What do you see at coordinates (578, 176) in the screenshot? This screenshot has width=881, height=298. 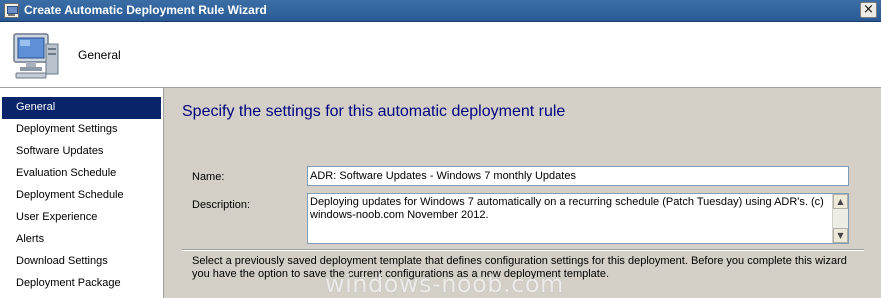 I see `name-input` at bounding box center [578, 176].